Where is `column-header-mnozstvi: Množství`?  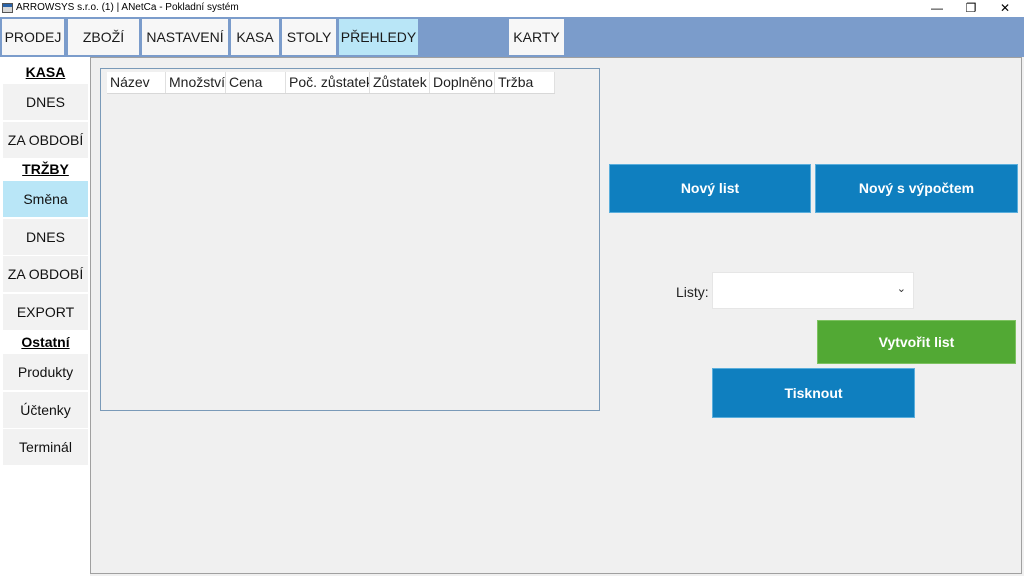 column-header-mnozstvi: Množství is located at coordinates (196, 82).